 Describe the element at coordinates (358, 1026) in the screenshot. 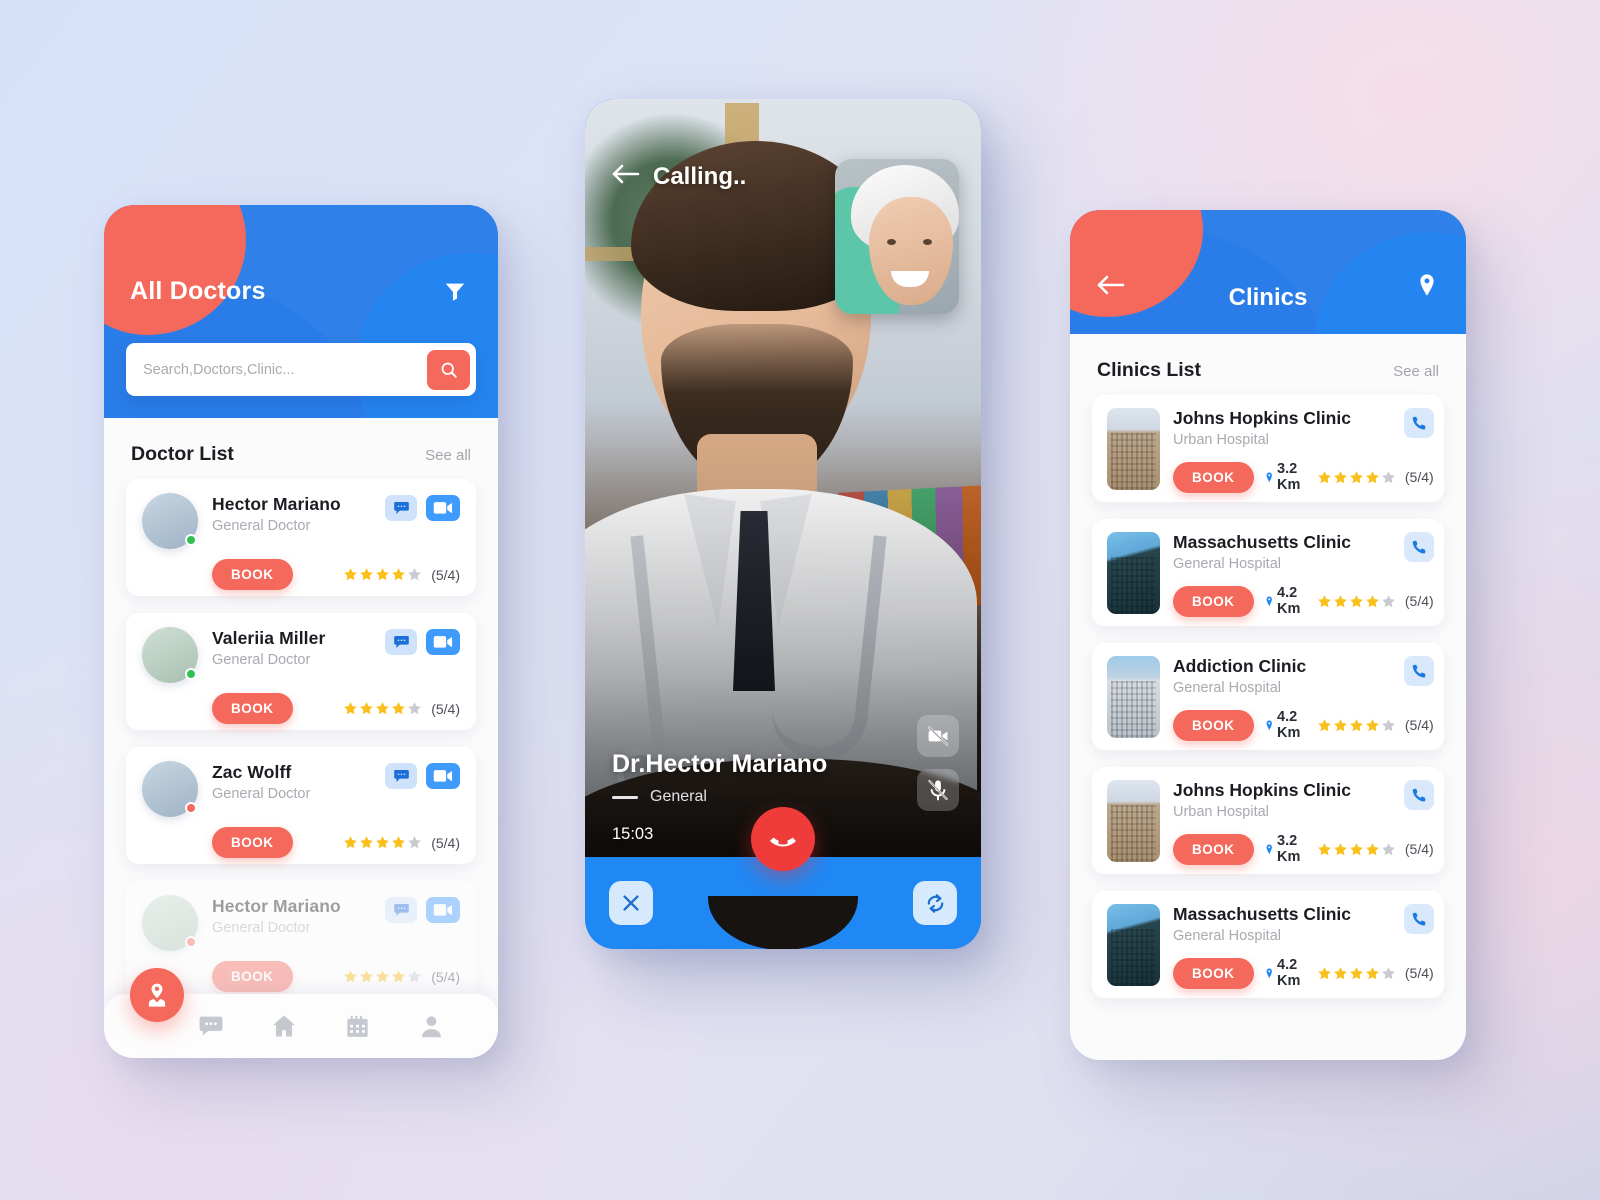

I see `nav-item-calendar` at that location.